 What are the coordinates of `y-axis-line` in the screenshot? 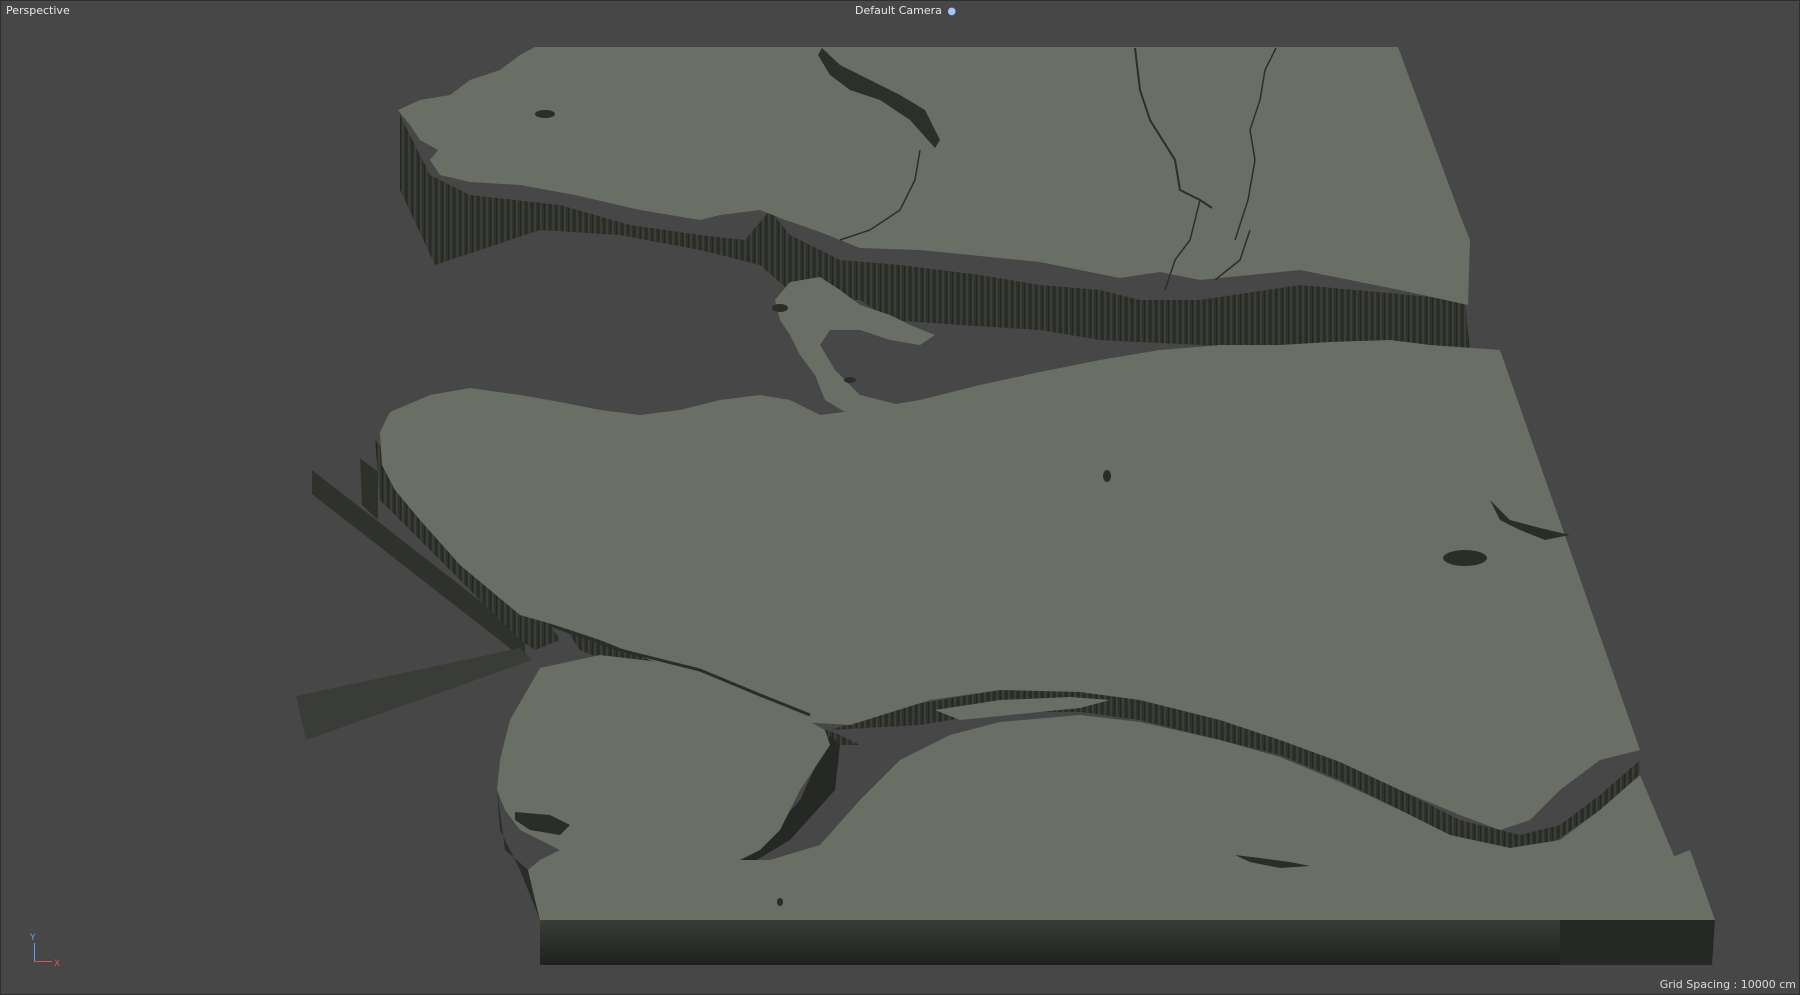 It's located at (34, 952).